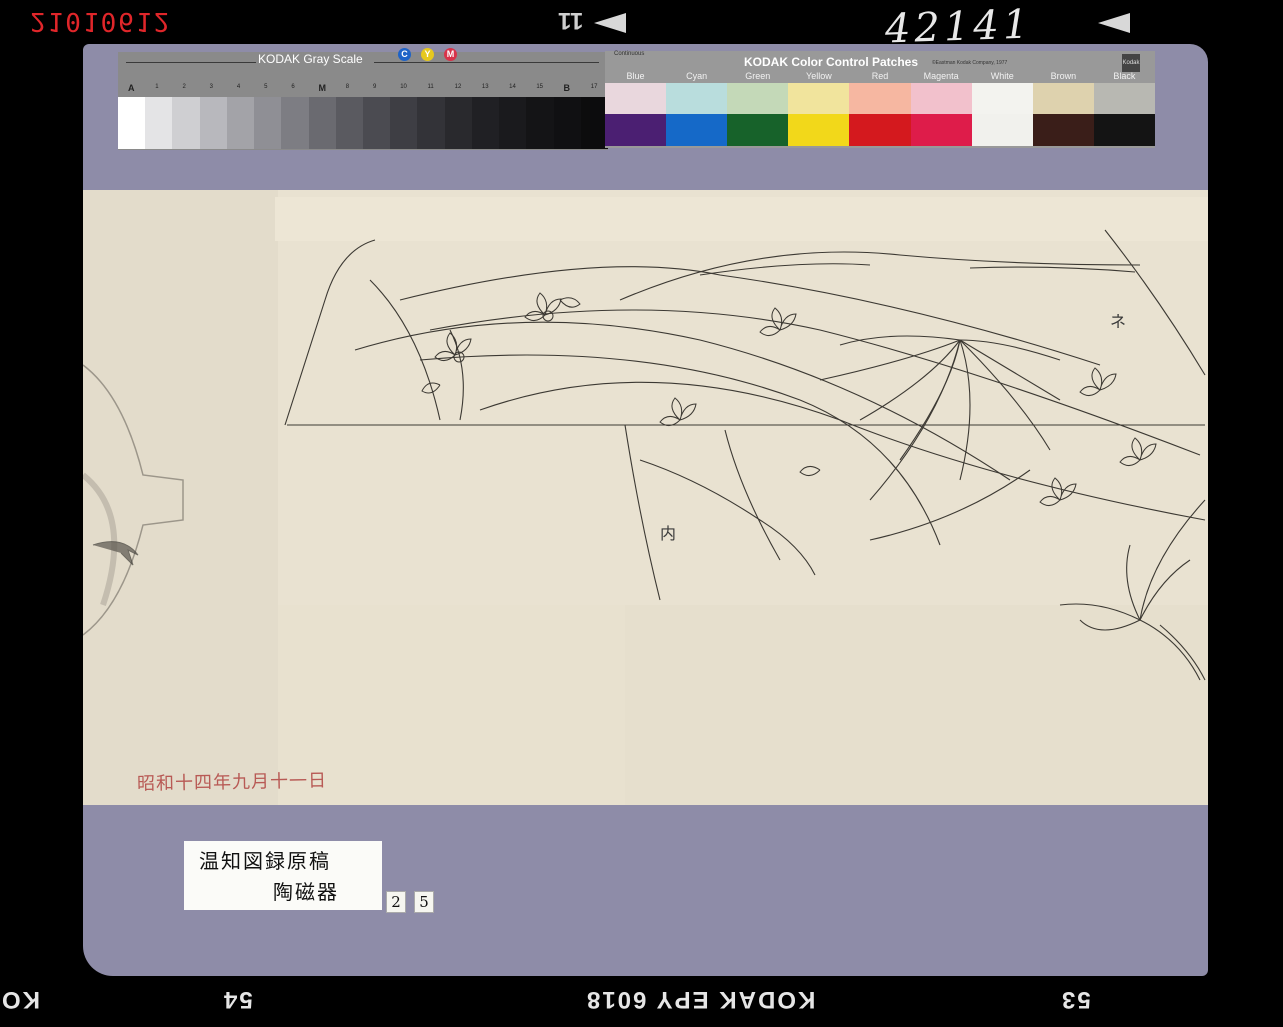 Image resolution: width=1283 pixels, height=1027 pixels. I want to click on seal-mark-top-right: ネ, so click(1118, 321).